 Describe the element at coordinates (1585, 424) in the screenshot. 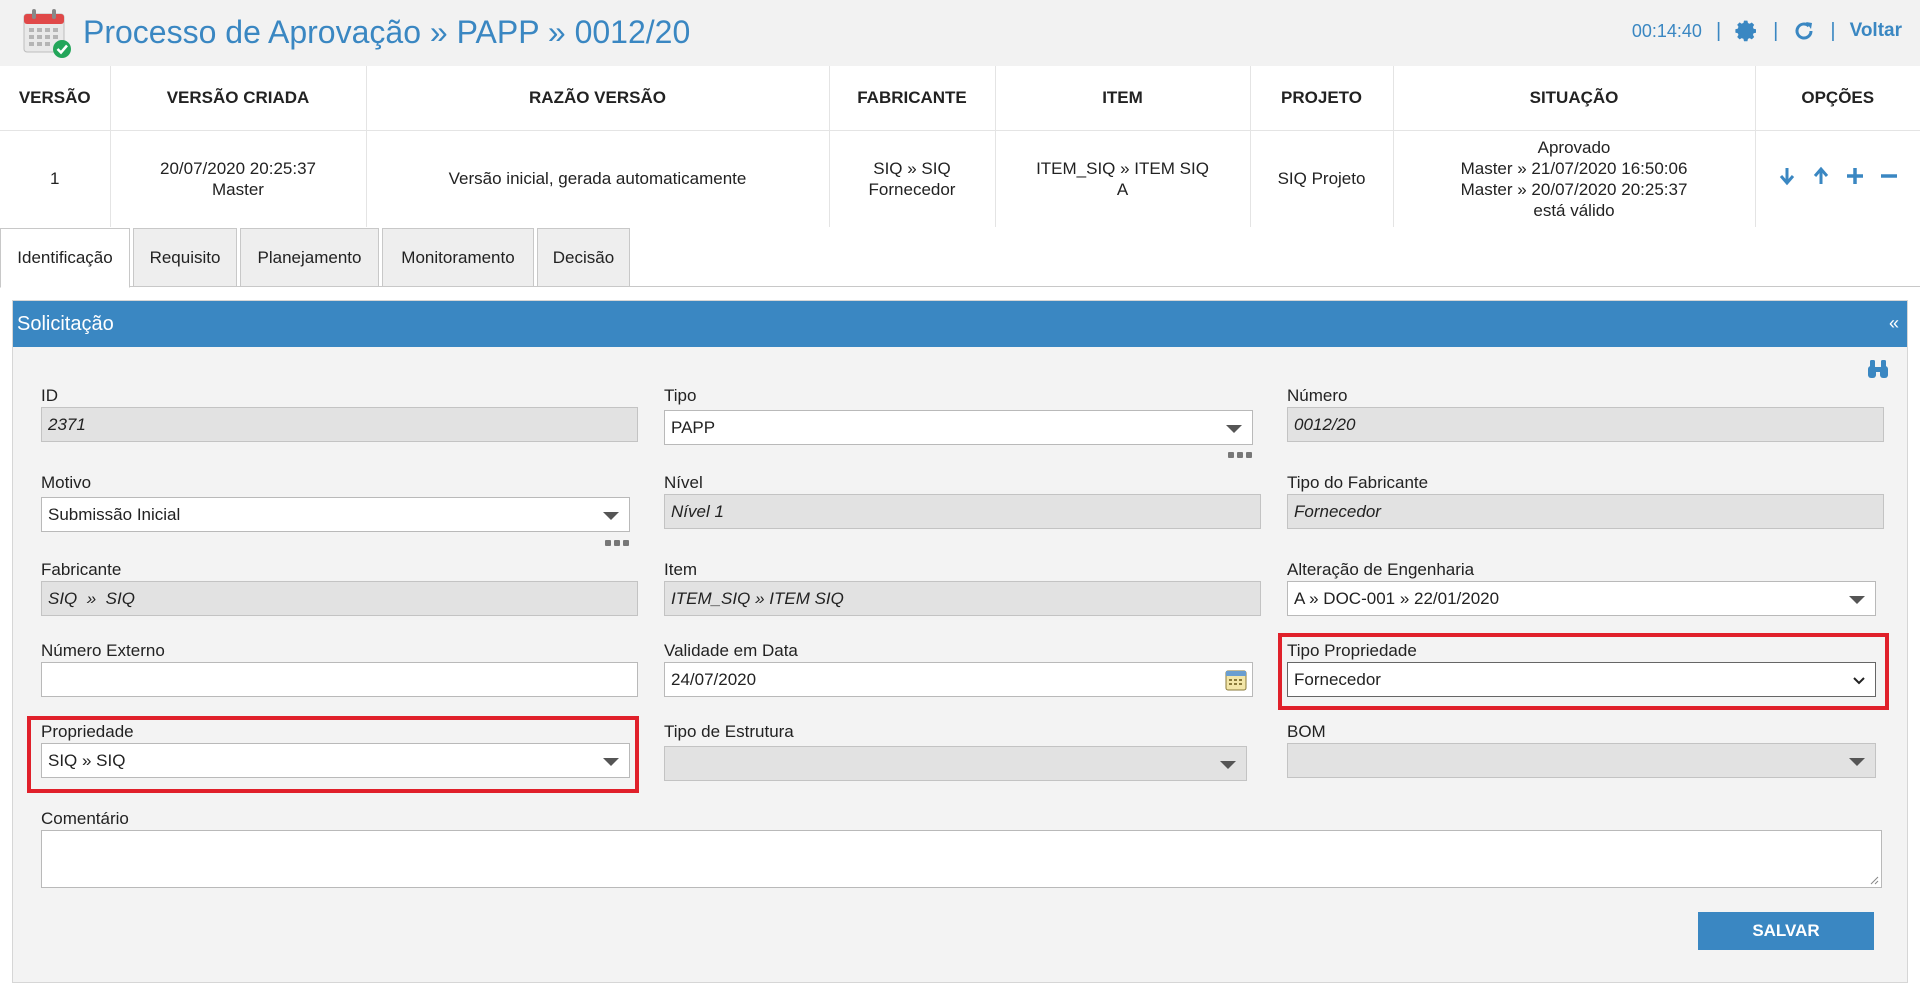

I see `numero-field: 0012/20` at that location.